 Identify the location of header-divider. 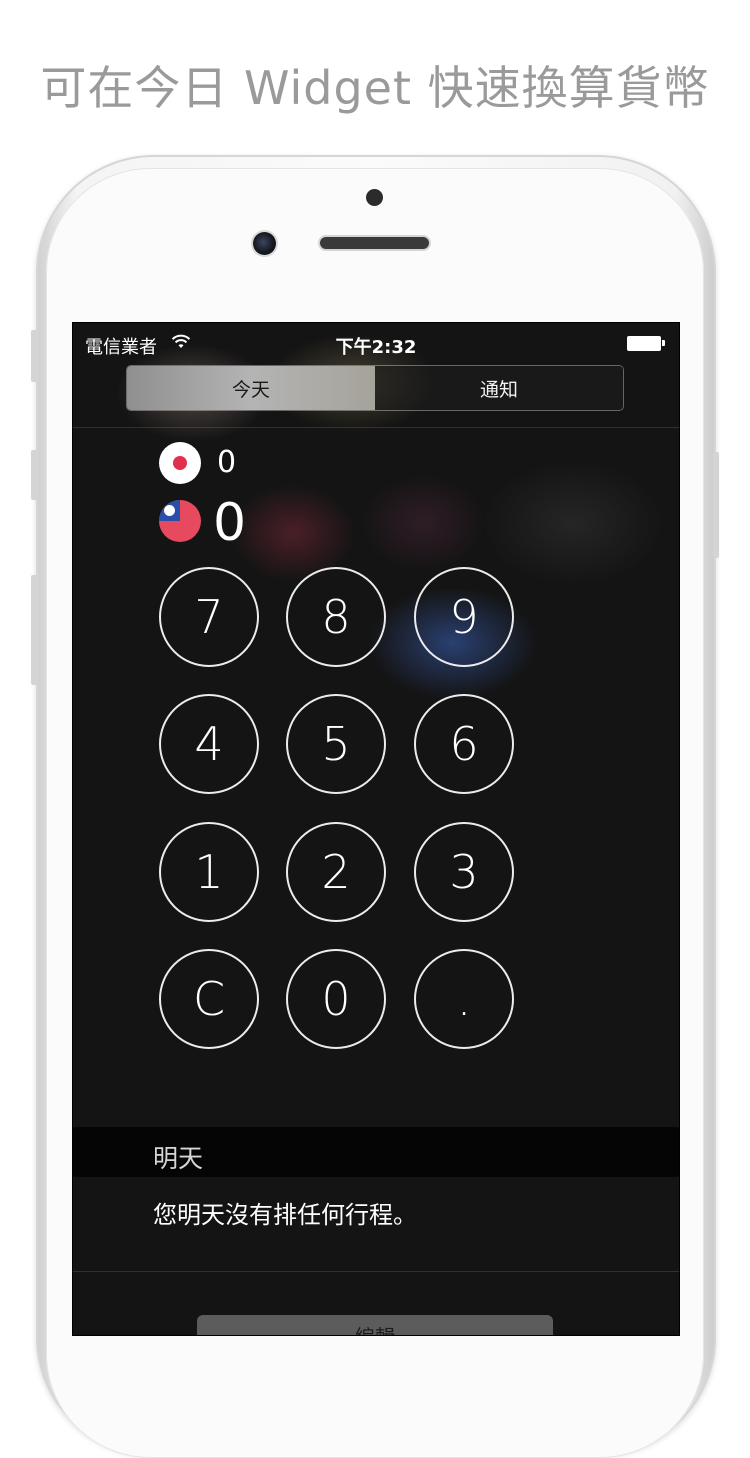
(376, 427).